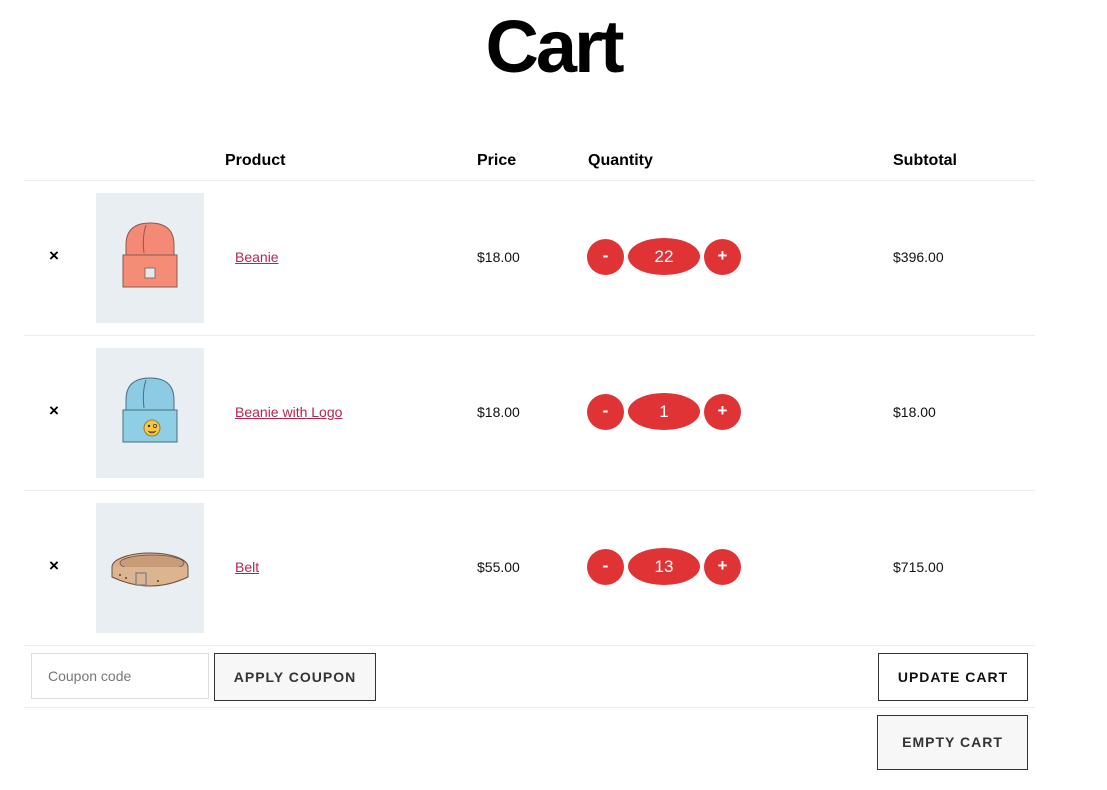 The height and width of the screenshot is (790, 1107). What do you see at coordinates (925, 160) in the screenshot?
I see `header-subtotal: Subtotal` at bounding box center [925, 160].